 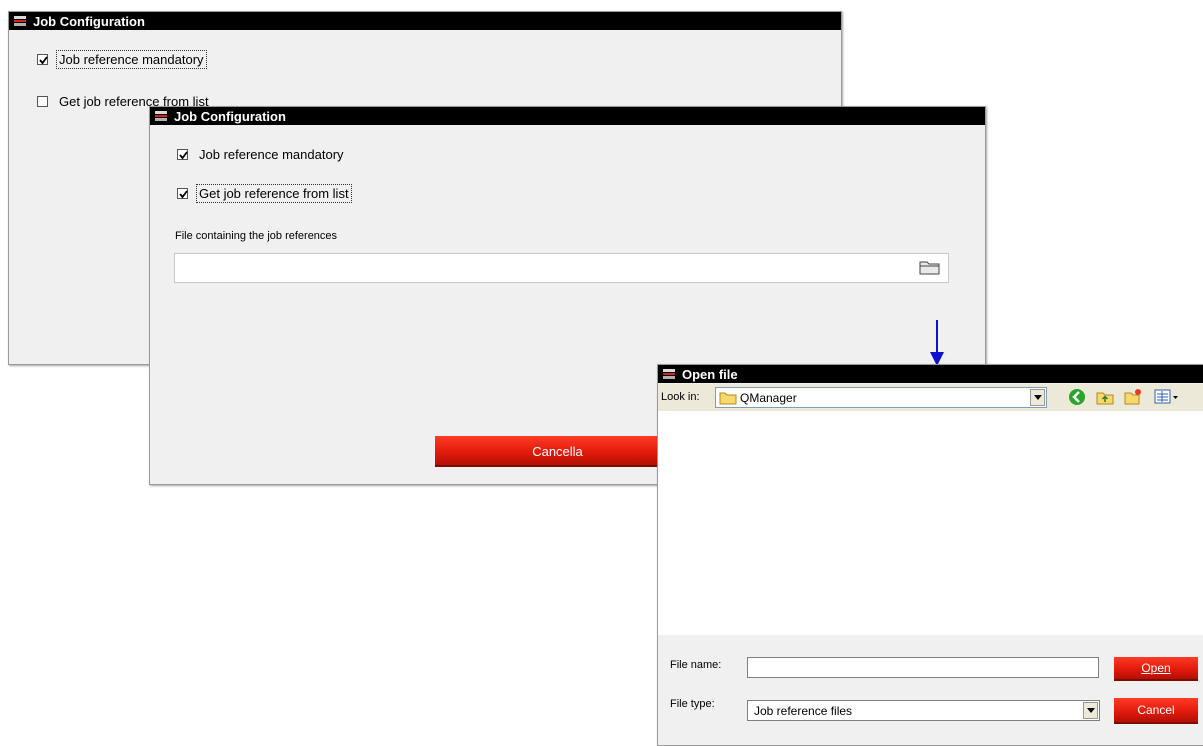 I want to click on cancella-button: Cancella, so click(x=557, y=451).